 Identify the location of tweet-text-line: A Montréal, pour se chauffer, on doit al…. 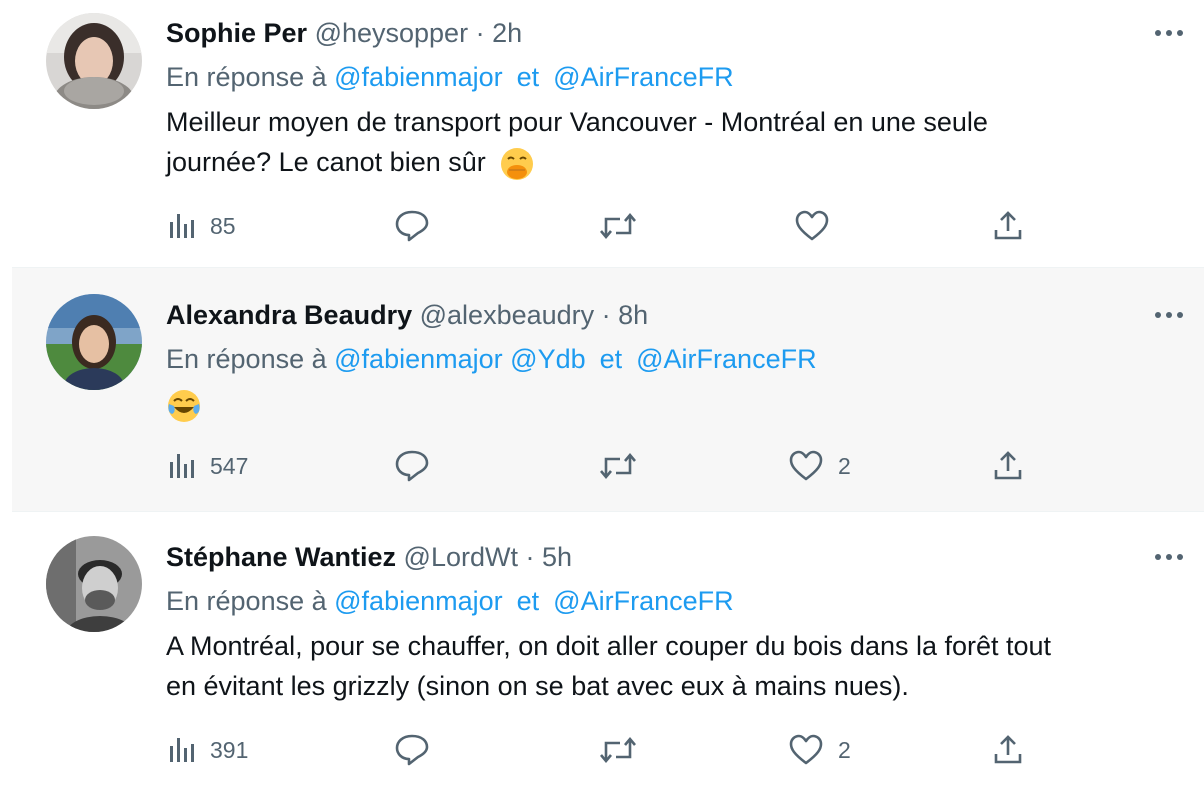
(609, 646).